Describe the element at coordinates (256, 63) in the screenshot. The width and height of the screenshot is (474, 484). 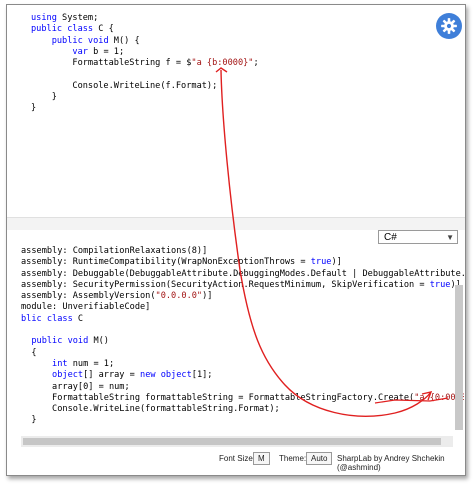
I see `code-text: ;` at that location.